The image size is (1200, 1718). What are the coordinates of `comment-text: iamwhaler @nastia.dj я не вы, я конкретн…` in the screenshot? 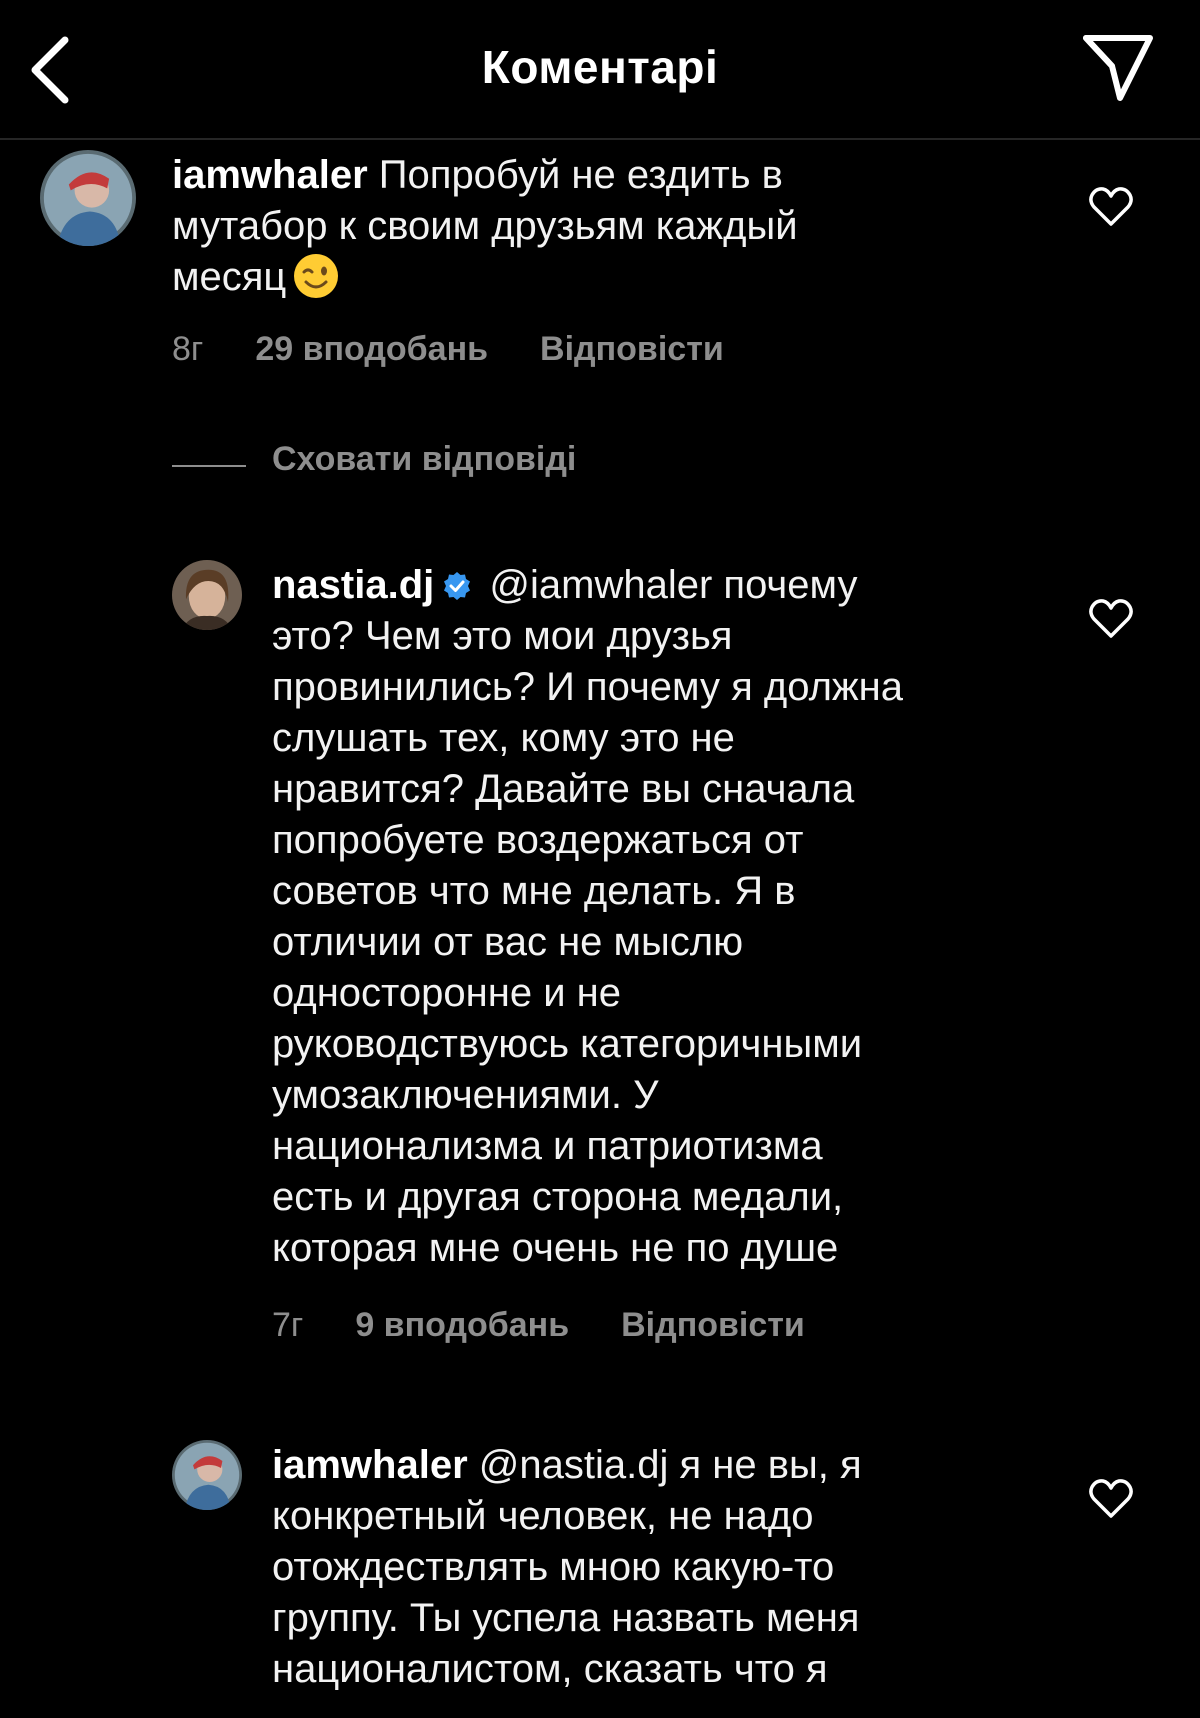 It's located at (567, 1567).